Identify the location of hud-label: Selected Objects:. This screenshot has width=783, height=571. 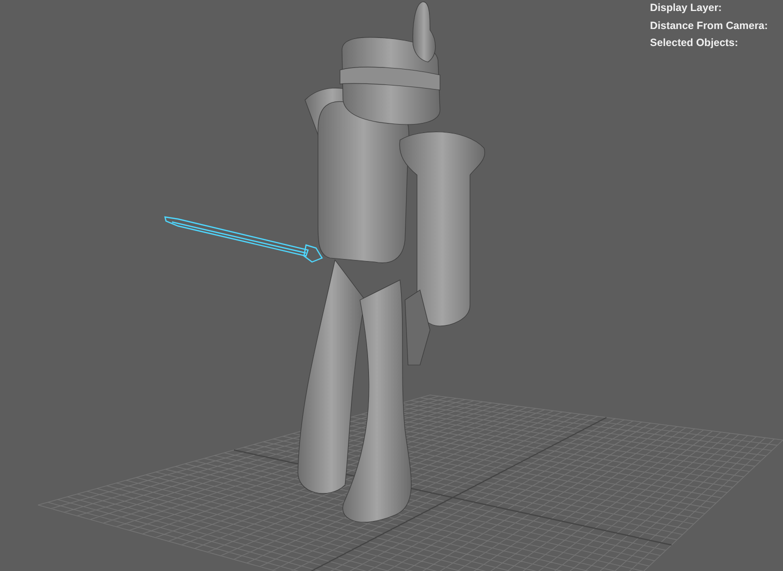
(695, 43).